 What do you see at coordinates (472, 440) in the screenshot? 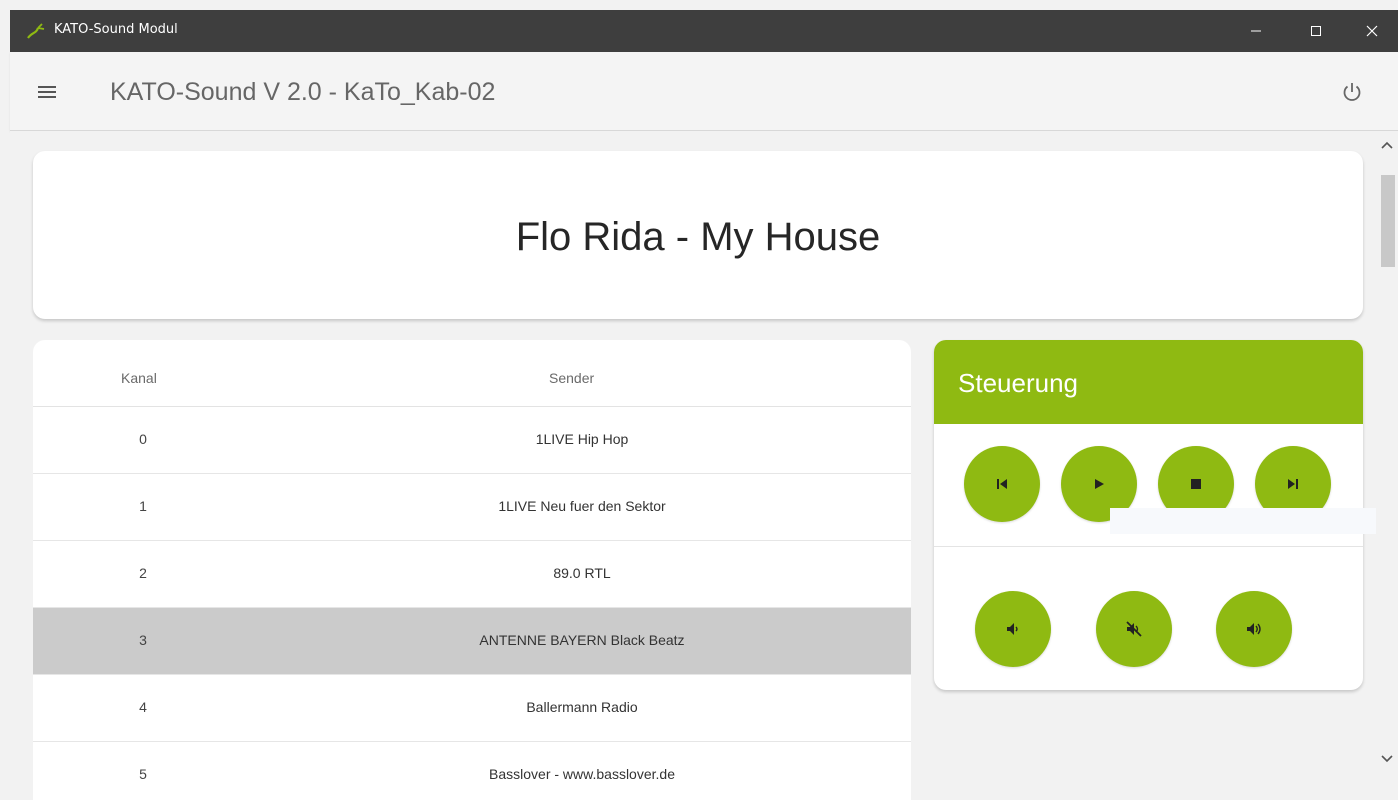
I see `table-row: 0 1LIVE Hip Hop` at bounding box center [472, 440].